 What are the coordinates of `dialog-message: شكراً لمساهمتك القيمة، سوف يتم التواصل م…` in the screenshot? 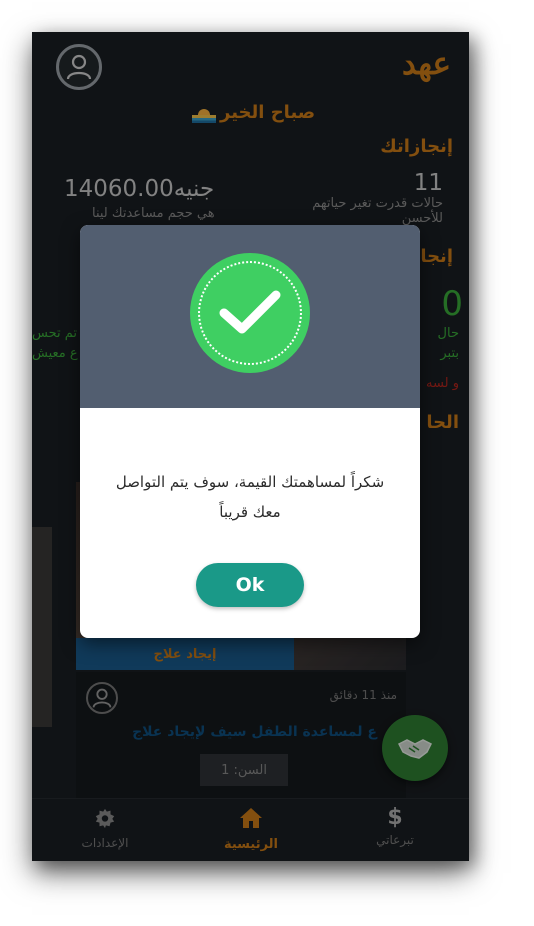 It's located at (250, 497).